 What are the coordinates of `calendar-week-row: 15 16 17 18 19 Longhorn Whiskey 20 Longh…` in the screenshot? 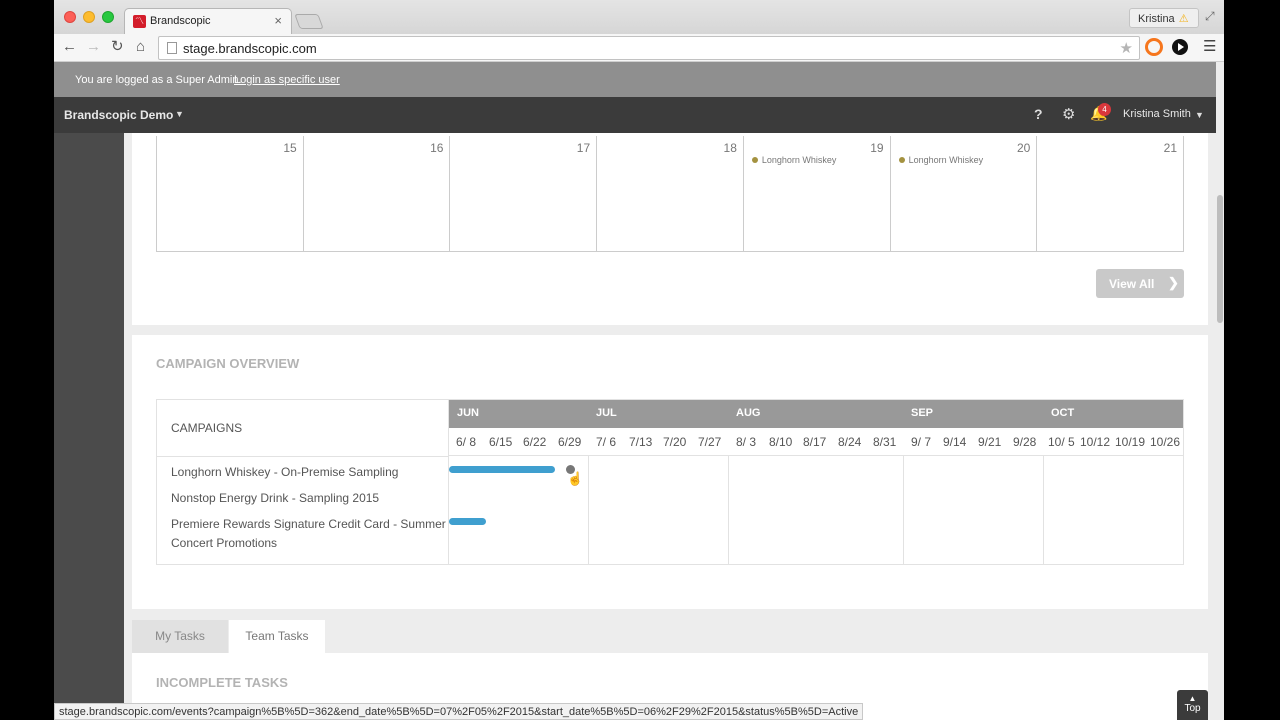 It's located at (670, 194).